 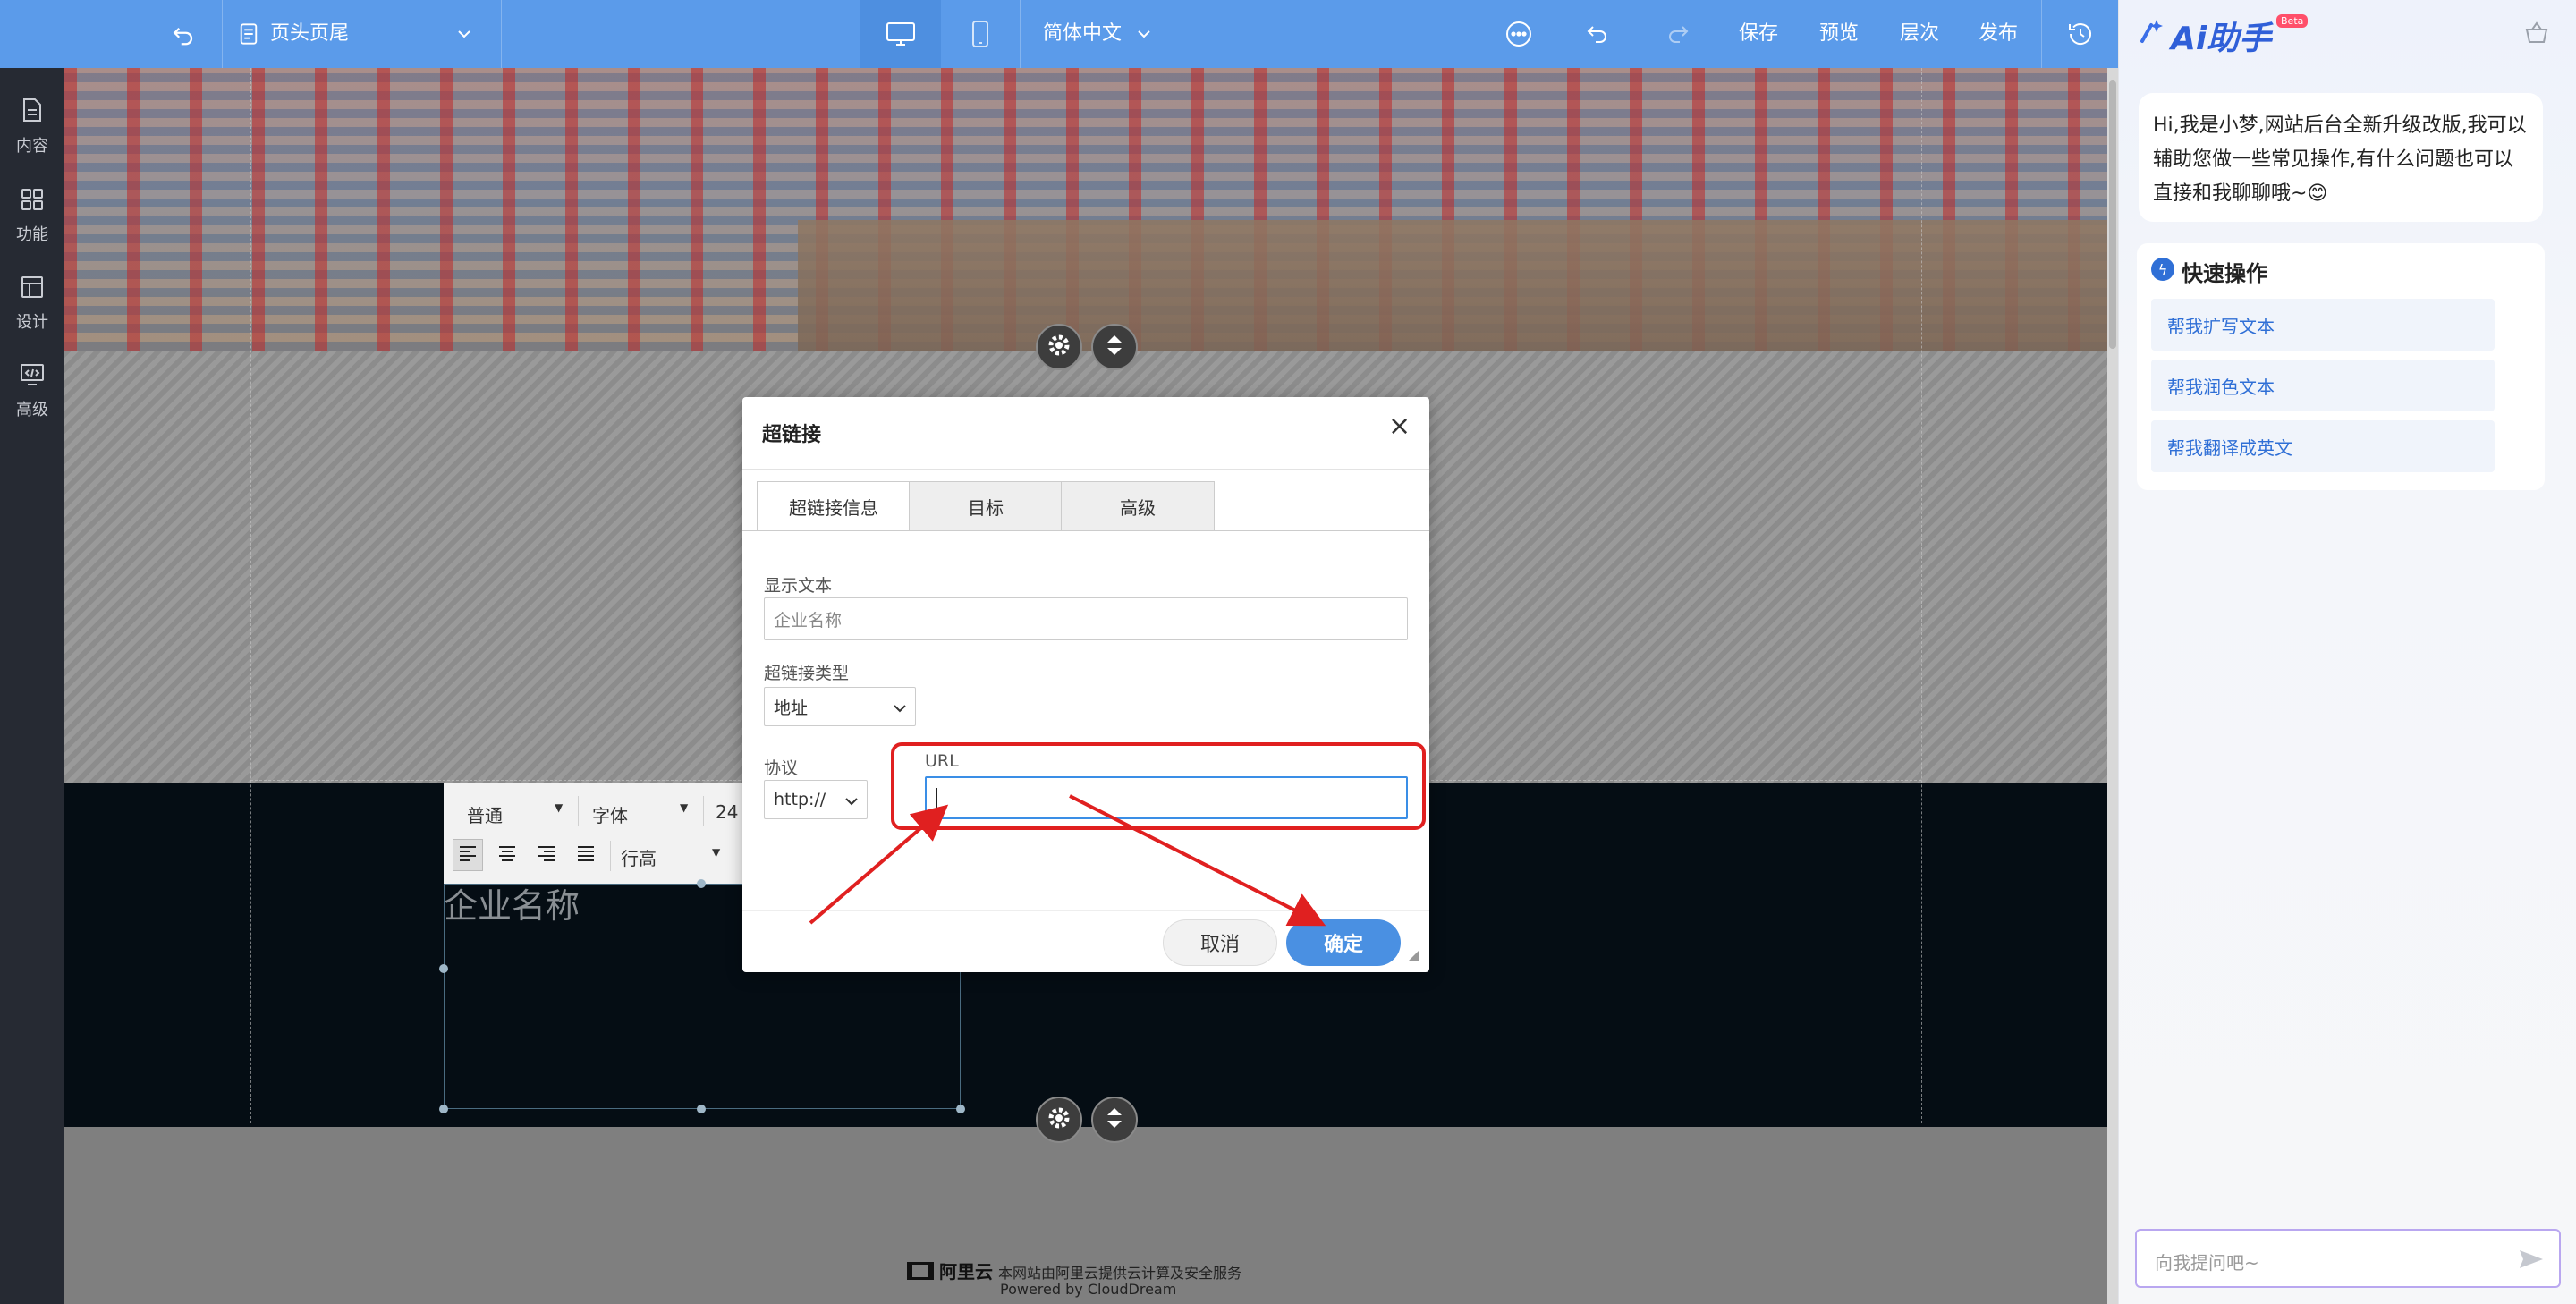 What do you see at coordinates (2292, 21) in the screenshot?
I see `beta-badge: Beta` at bounding box center [2292, 21].